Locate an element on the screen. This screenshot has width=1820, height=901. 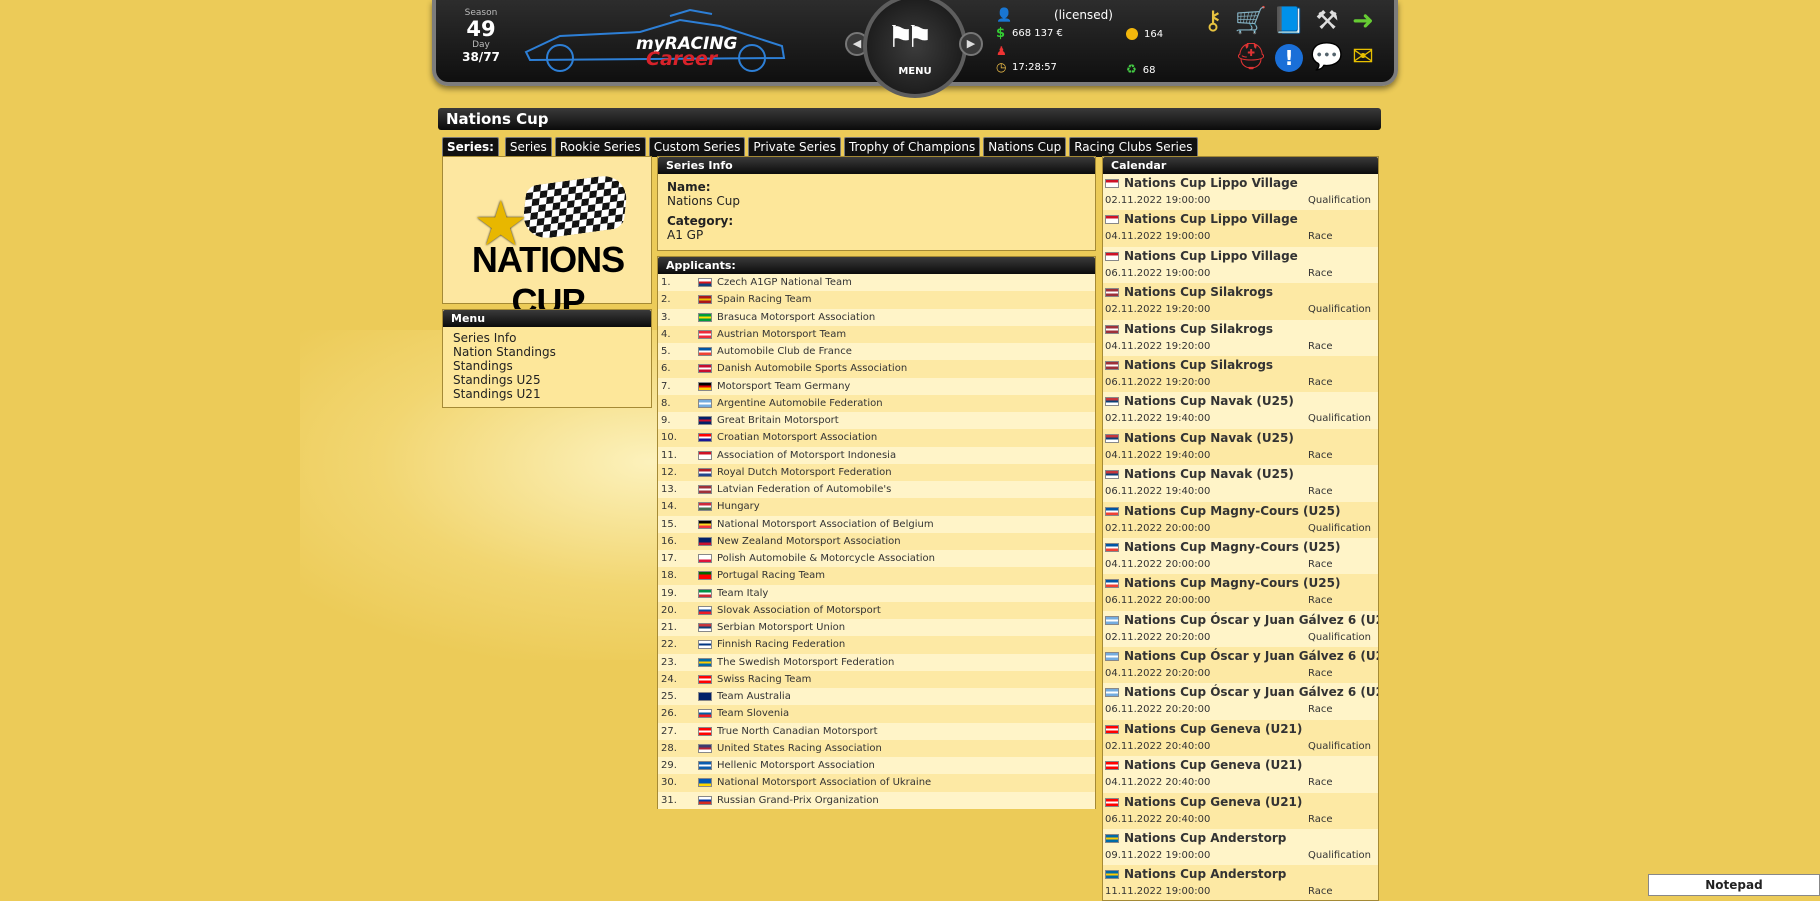
menu-item-standings-u21: Standings U21 is located at coordinates (547, 394).